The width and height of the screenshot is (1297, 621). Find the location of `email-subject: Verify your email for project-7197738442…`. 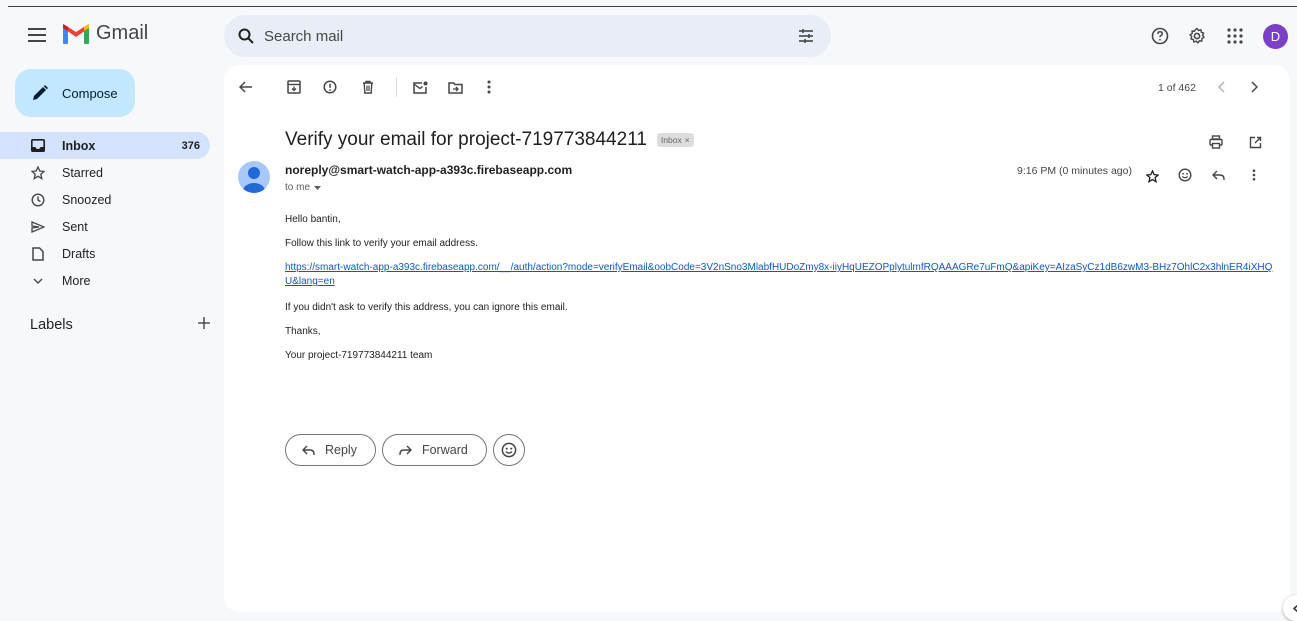

email-subject: Verify your email for project-7197738442… is located at coordinates (466, 139).